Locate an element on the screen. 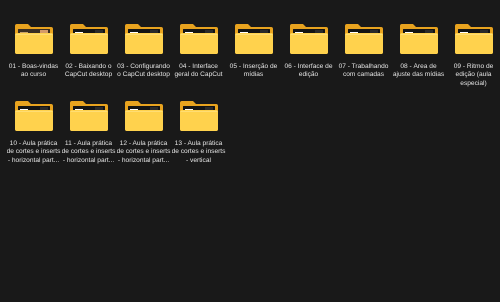 The width and height of the screenshot is (500, 302). folder-item-5: 05 - Inserção de mídias is located at coordinates (253, 60).